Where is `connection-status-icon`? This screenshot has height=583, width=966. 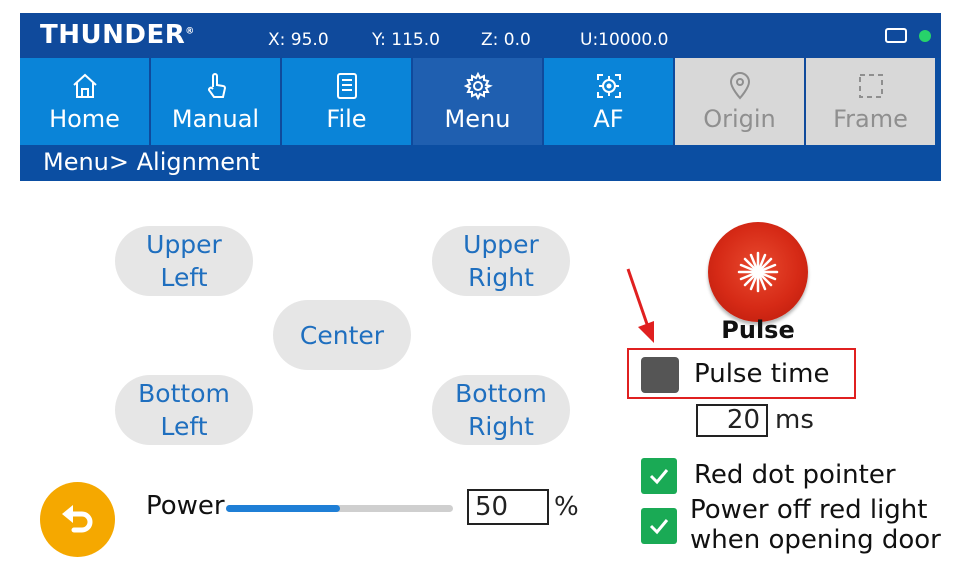 connection-status-icon is located at coordinates (925, 35).